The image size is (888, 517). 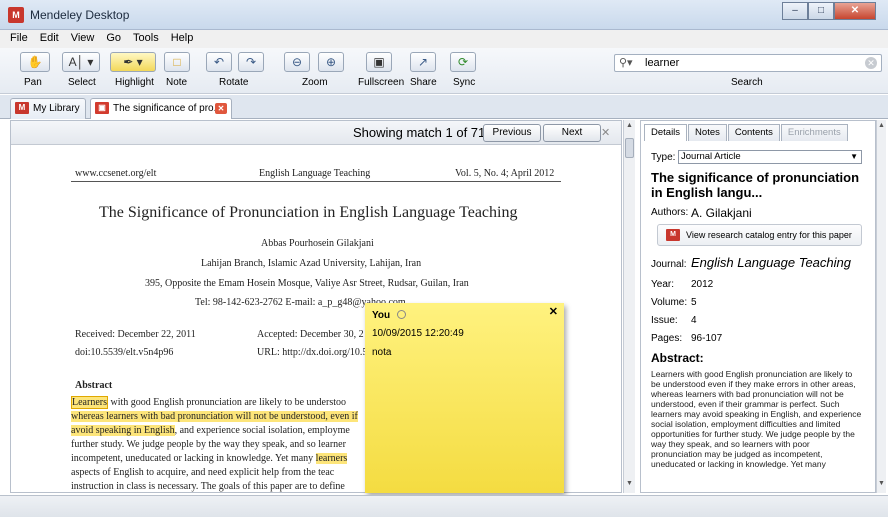 What do you see at coordinates (83, 39) in the screenshot?
I see `menu-view: View` at bounding box center [83, 39].